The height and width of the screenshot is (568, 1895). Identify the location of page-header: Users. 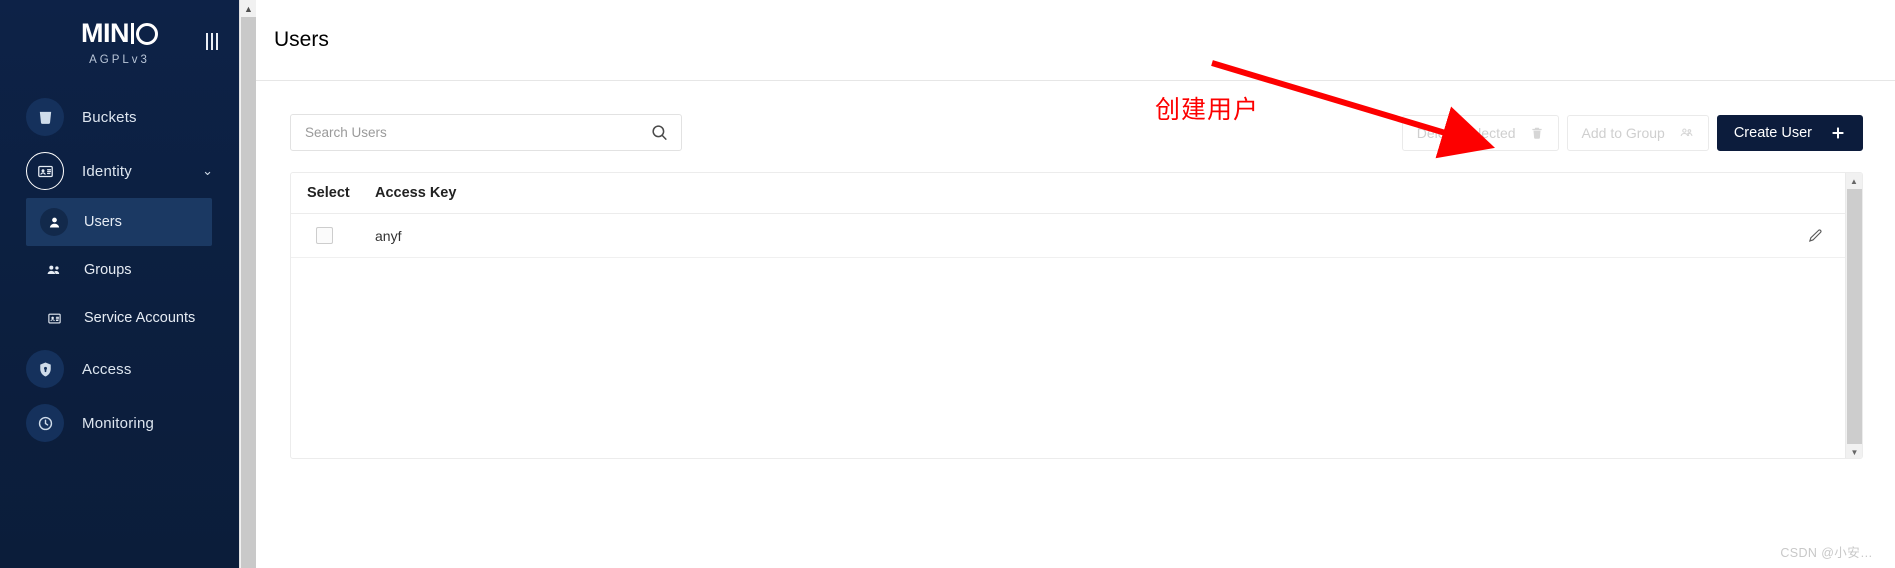
(1075, 40).